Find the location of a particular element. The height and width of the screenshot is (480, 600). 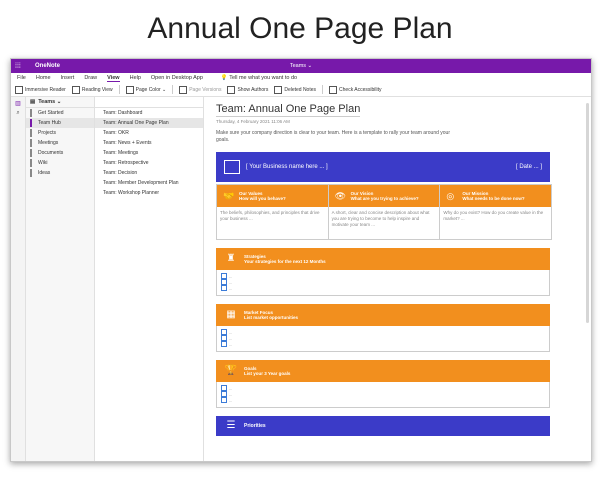

section-label: Ideas is located at coordinates (44, 173).